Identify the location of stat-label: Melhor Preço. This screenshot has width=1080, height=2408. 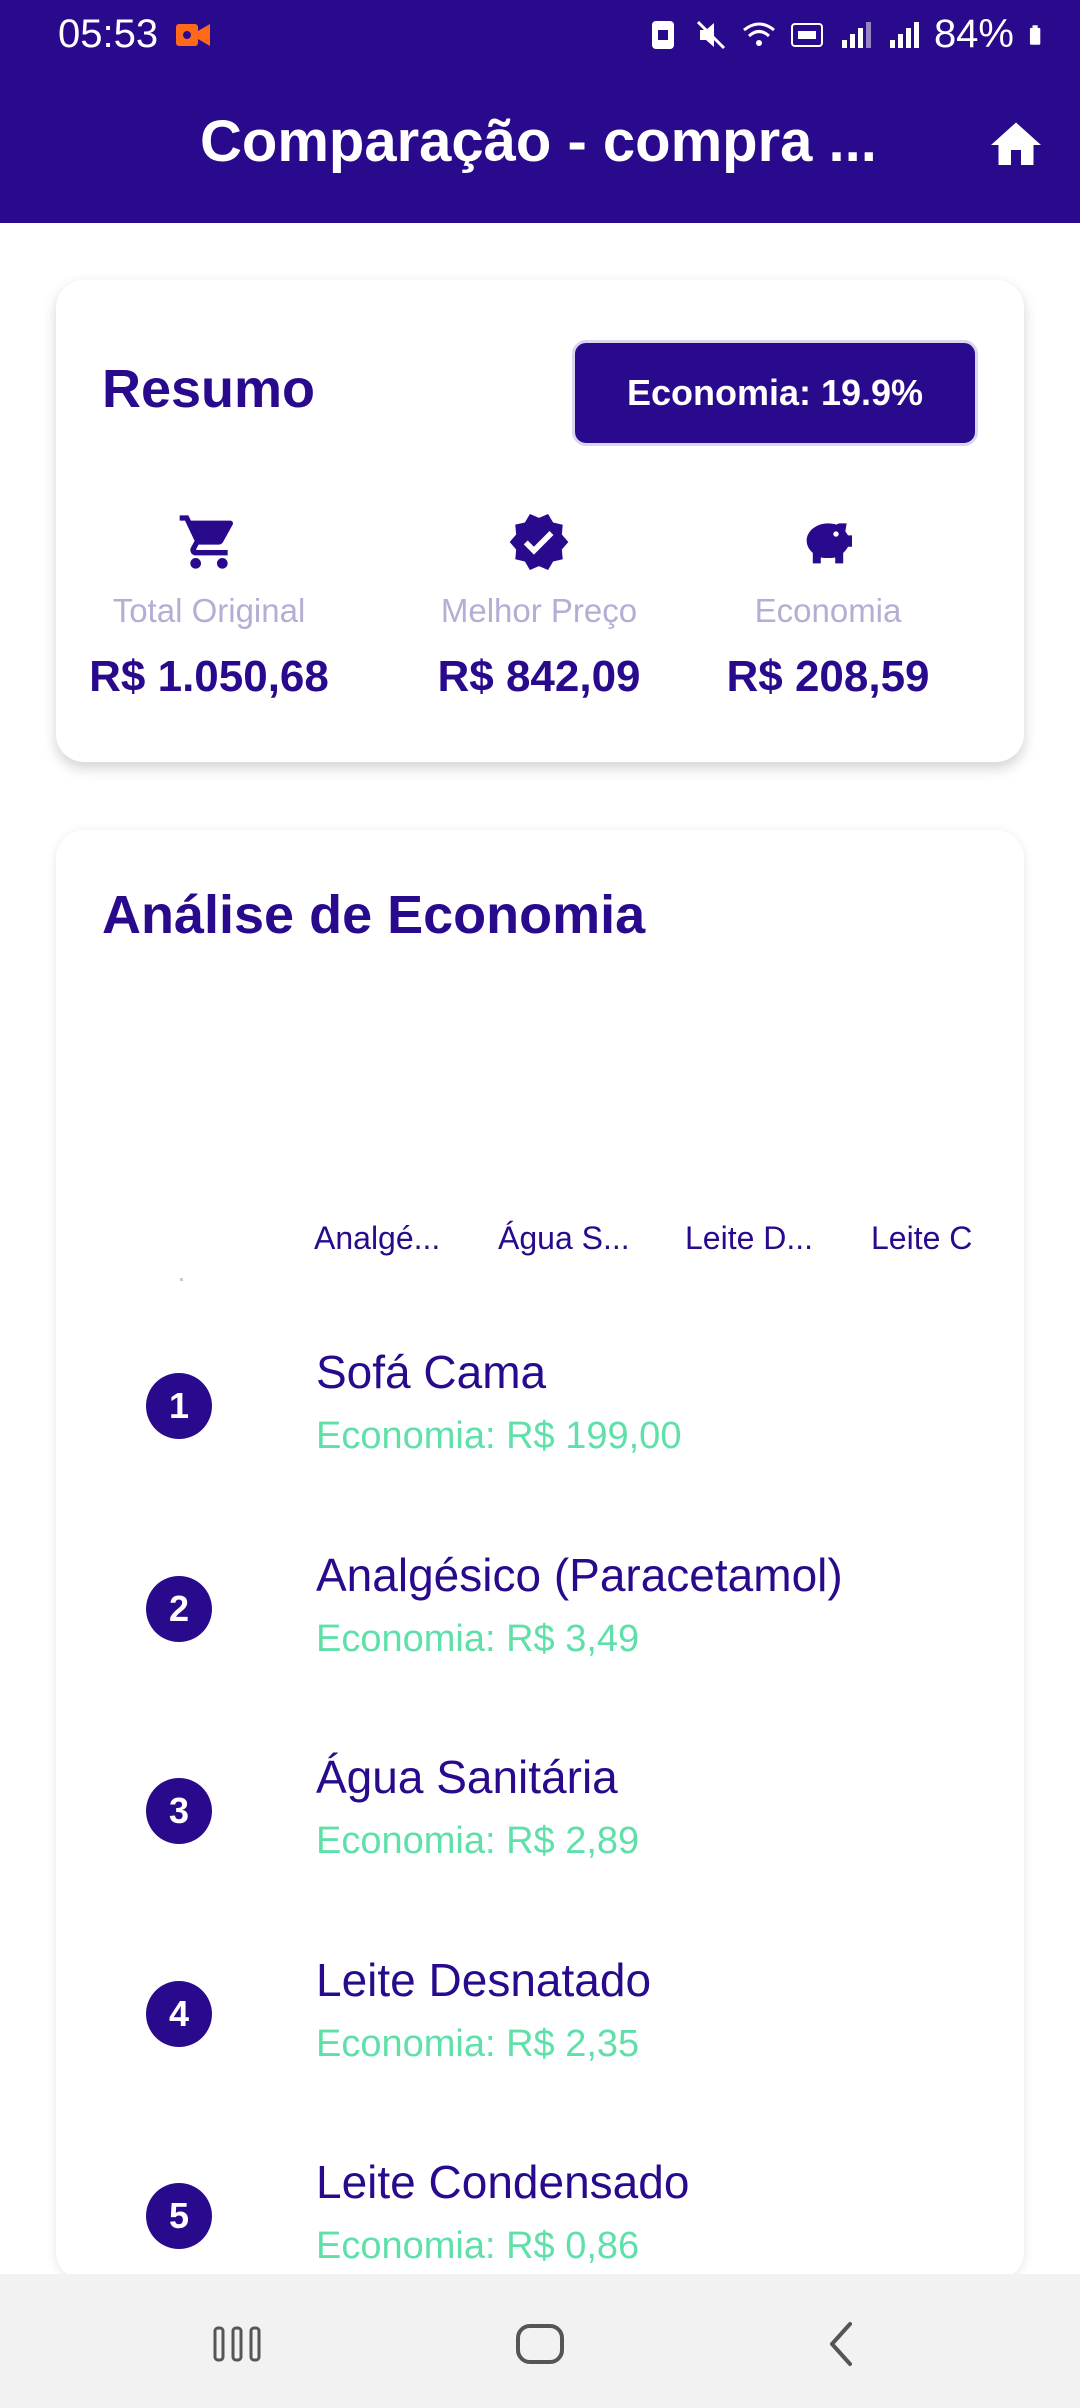
(539, 610).